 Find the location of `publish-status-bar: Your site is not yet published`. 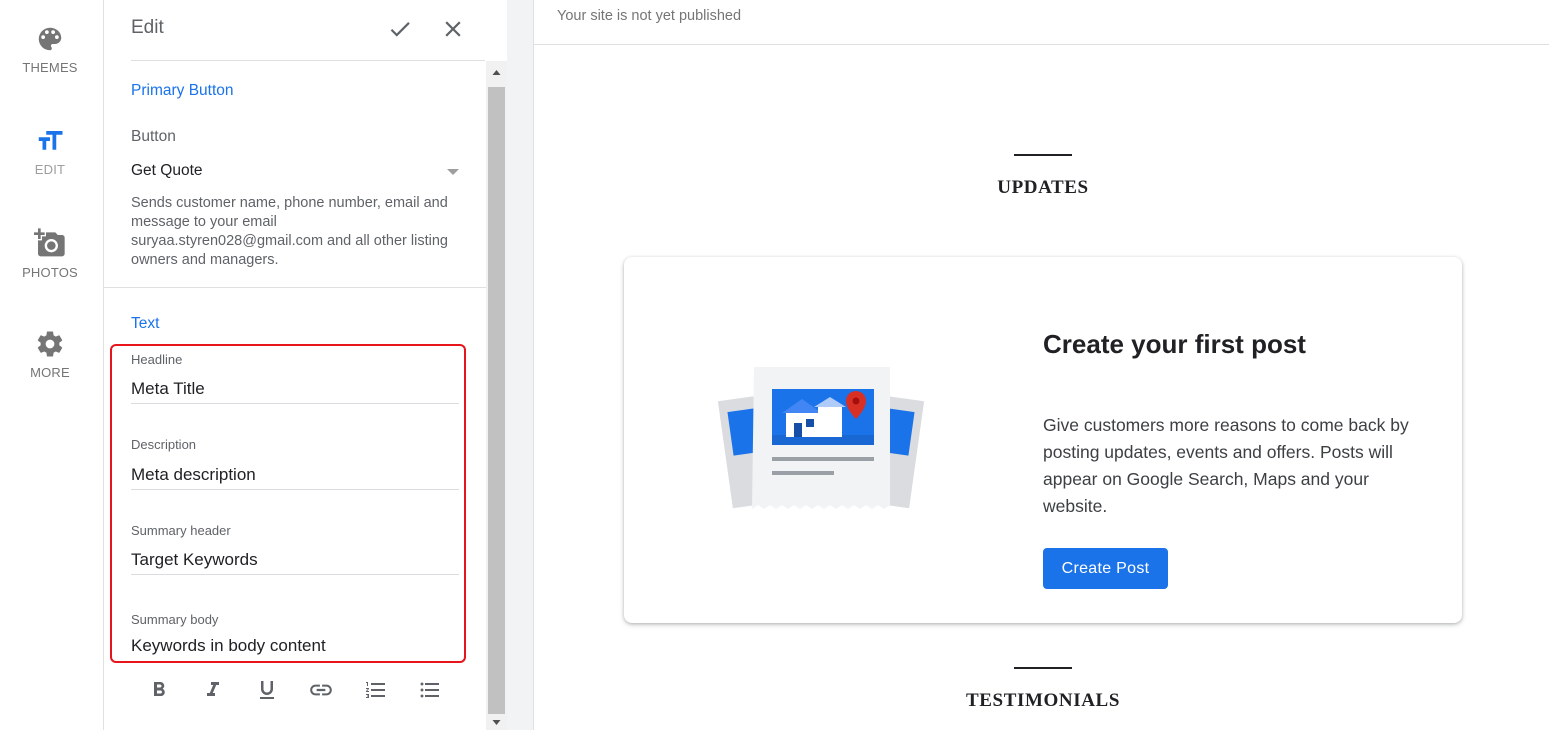

publish-status-bar: Your site is not yet published is located at coordinates (1041, 22).